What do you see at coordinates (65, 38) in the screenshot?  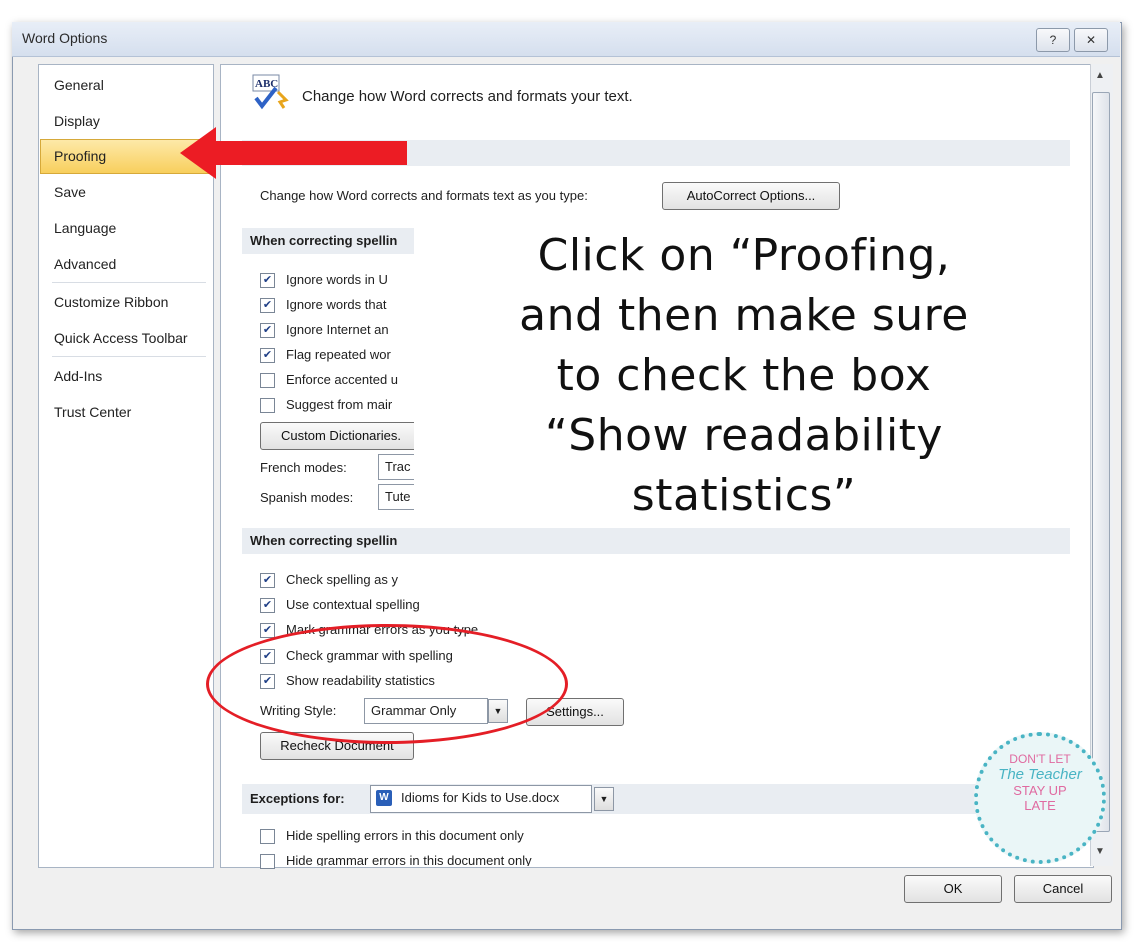 I see `window-title: Word Options` at bounding box center [65, 38].